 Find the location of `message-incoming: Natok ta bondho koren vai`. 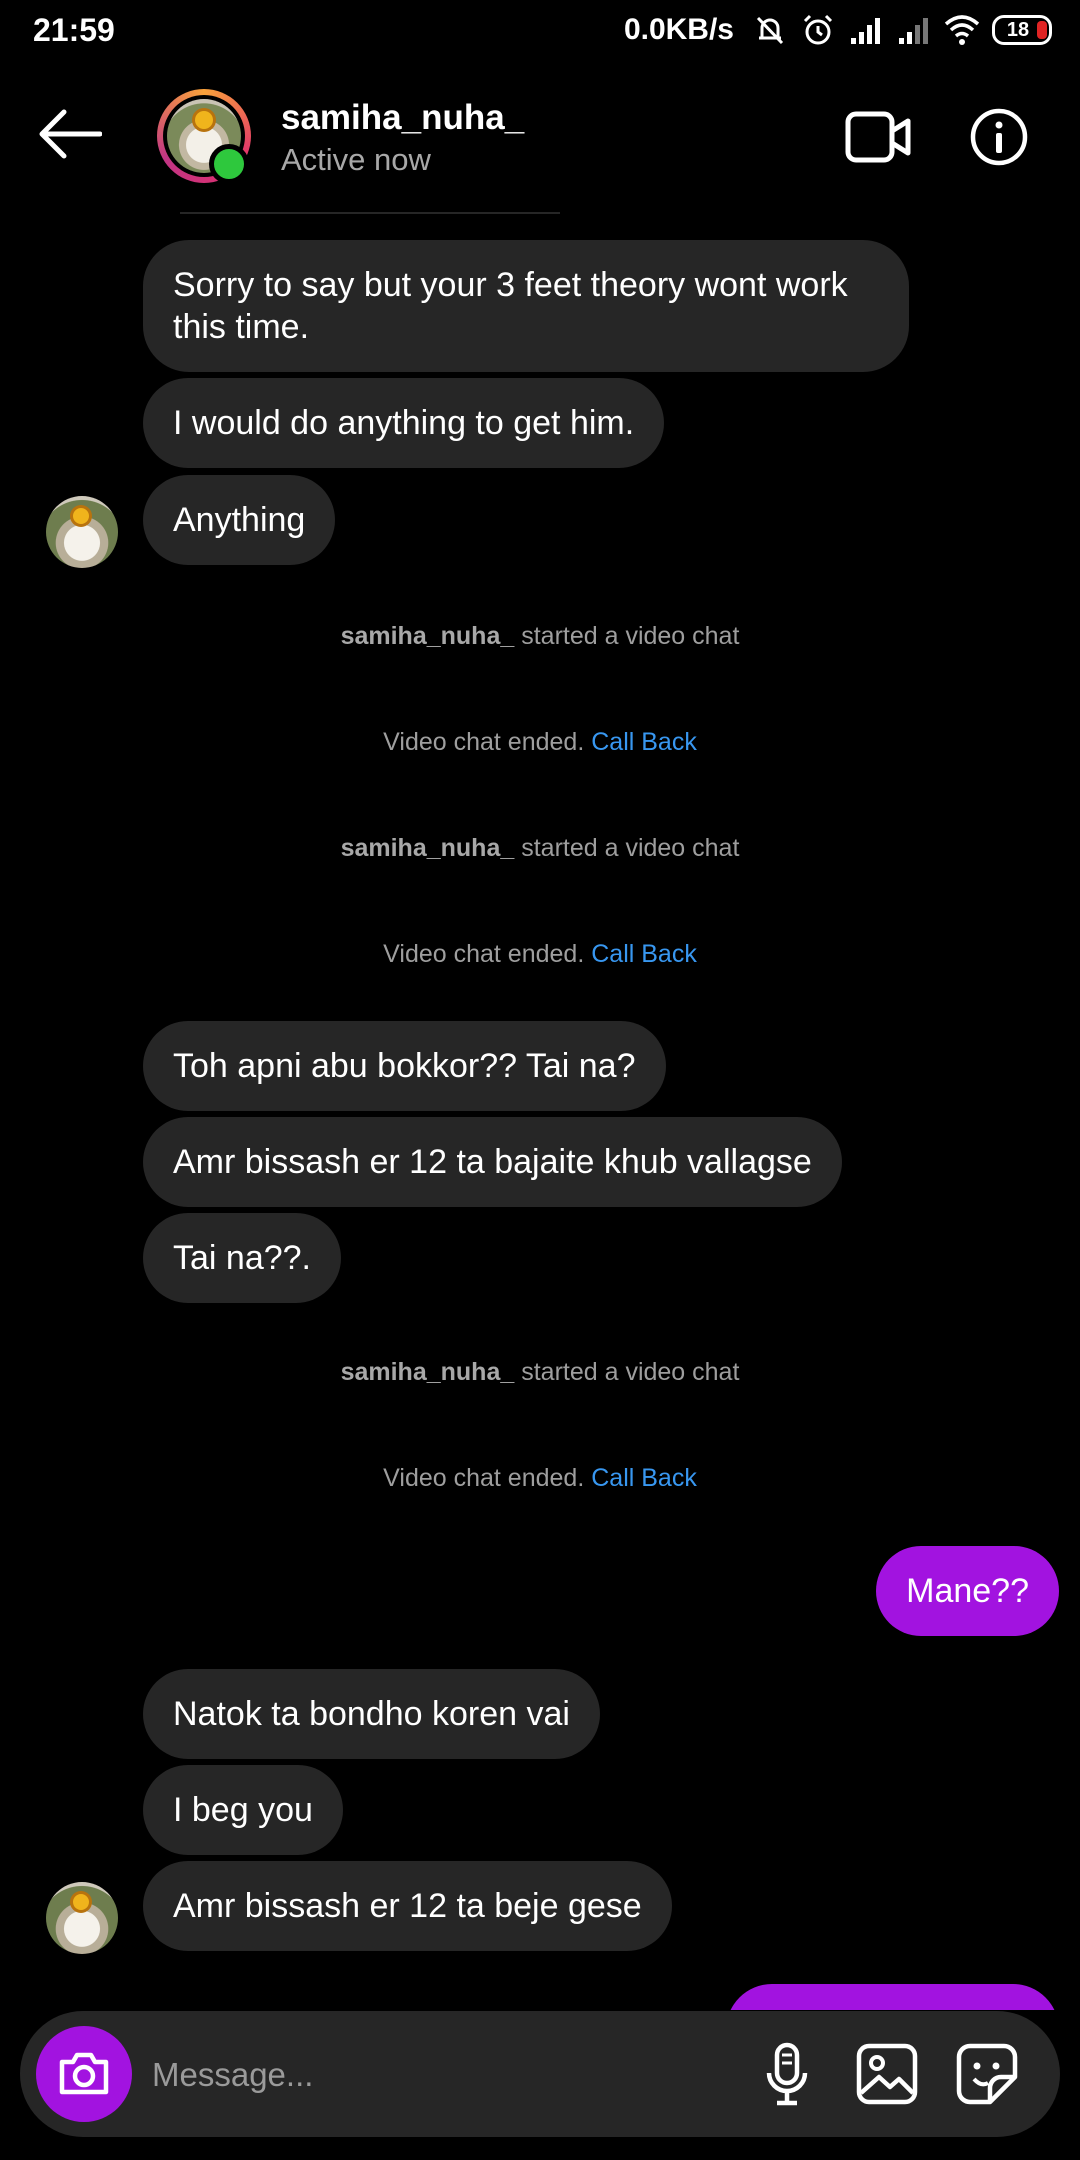

message-incoming: Natok ta bondho koren vai is located at coordinates (371, 1714).